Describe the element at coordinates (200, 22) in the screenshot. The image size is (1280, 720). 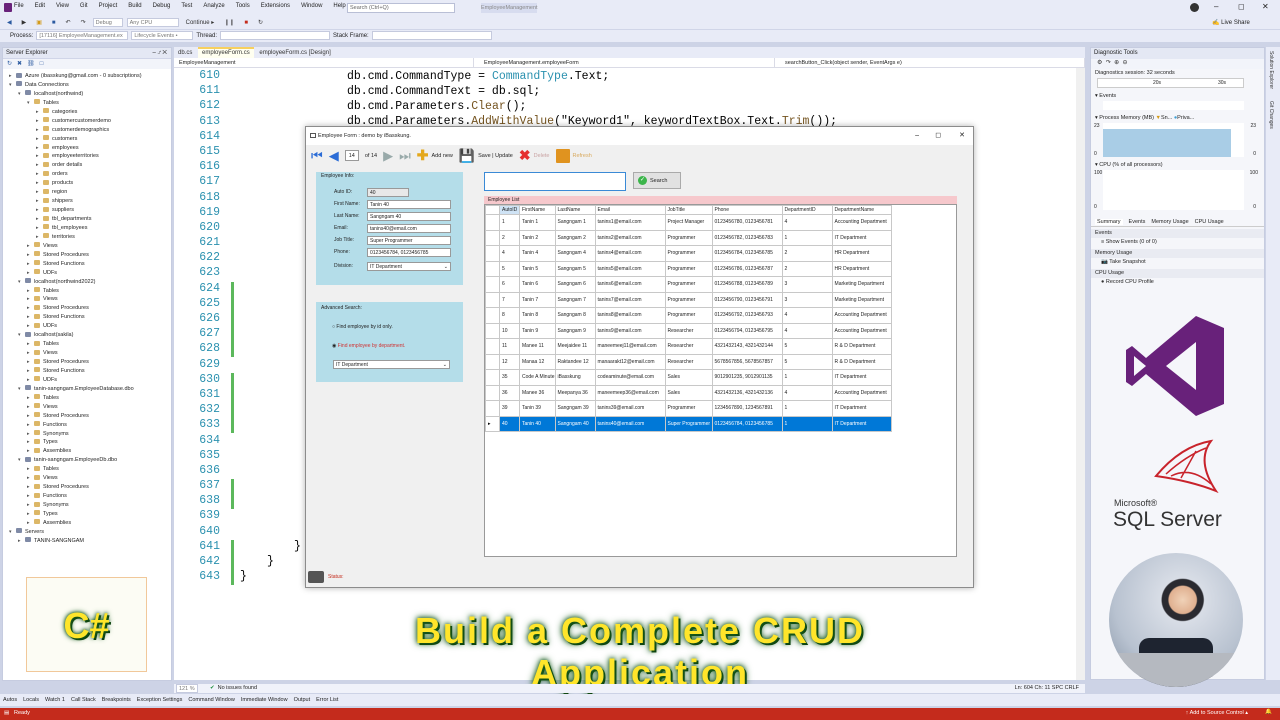
I see `continue-button: Continue ▸` at that location.